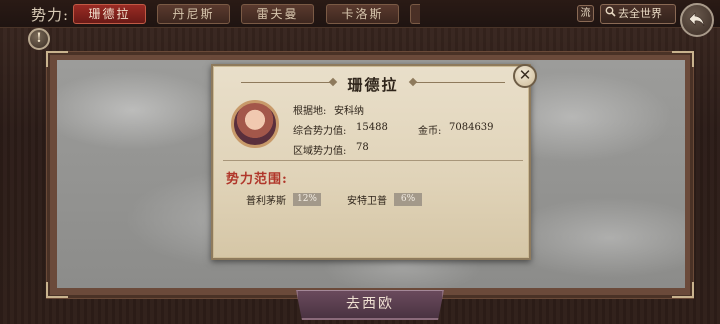 The width and height of the screenshot is (720, 324). Describe the element at coordinates (610, 14) in the screenshot. I see `search-icon` at that location.